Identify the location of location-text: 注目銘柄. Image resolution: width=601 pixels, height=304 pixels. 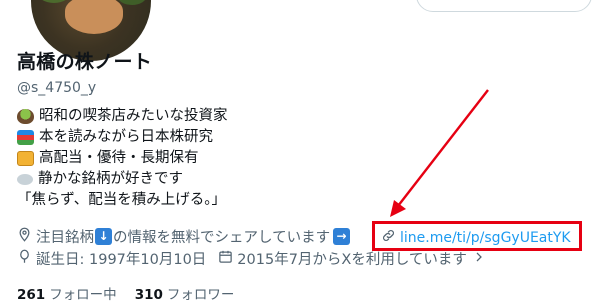
(65, 238).